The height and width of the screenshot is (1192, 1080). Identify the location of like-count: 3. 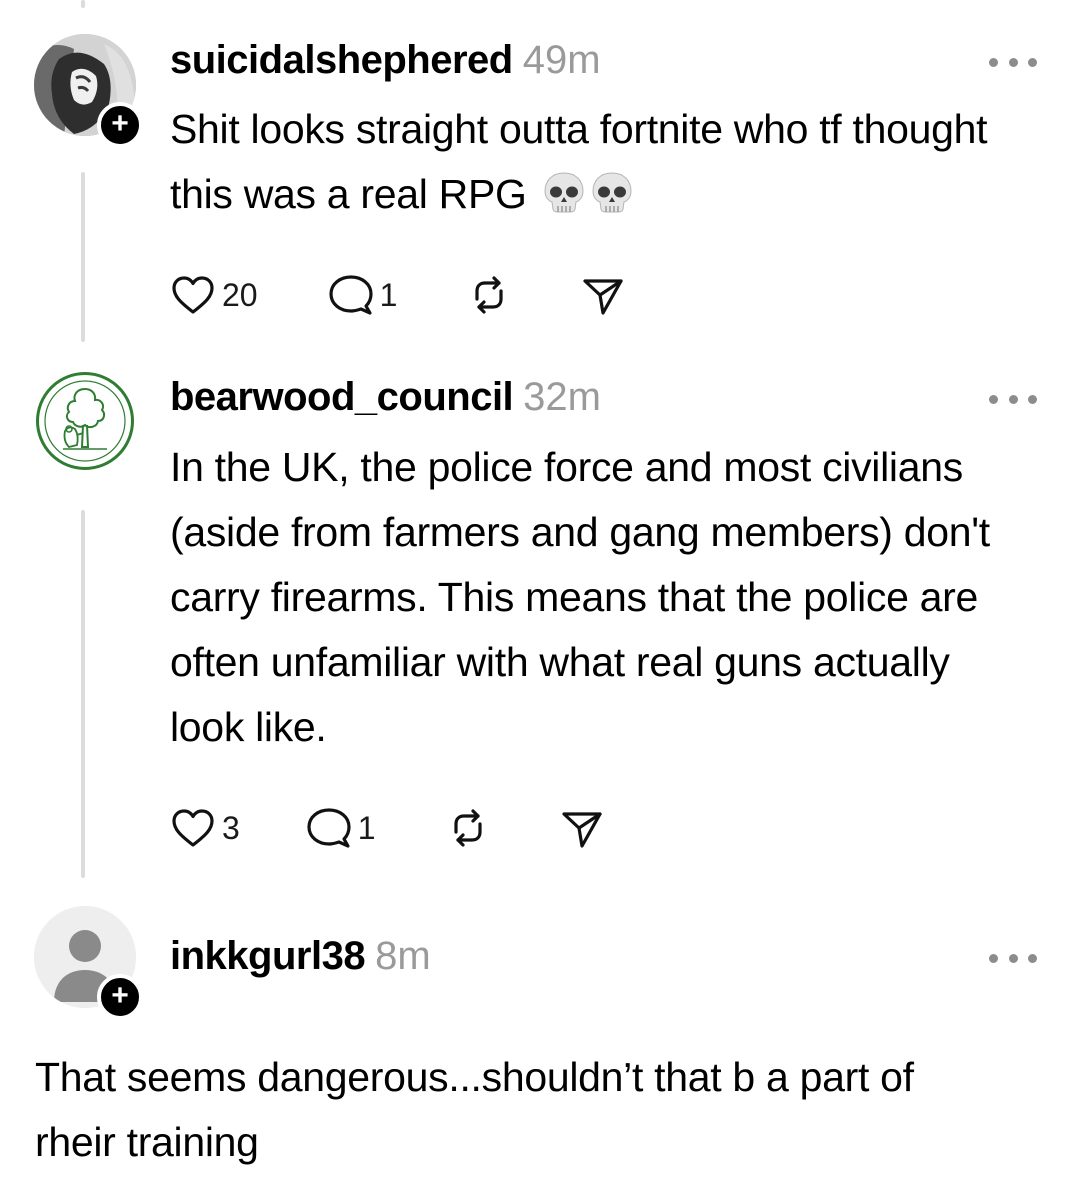
(231, 827).